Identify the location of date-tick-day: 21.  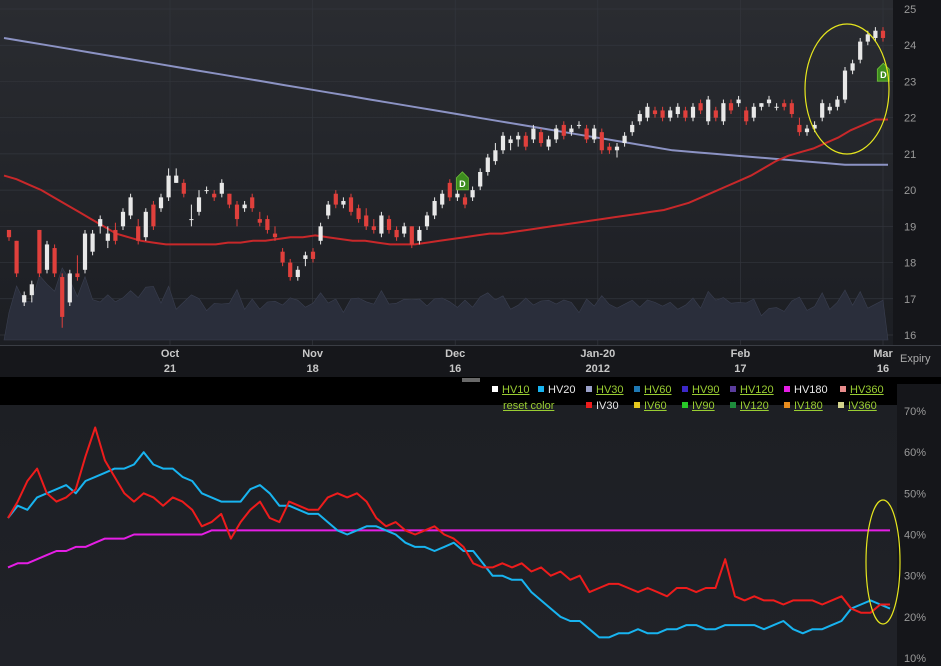
(170, 369).